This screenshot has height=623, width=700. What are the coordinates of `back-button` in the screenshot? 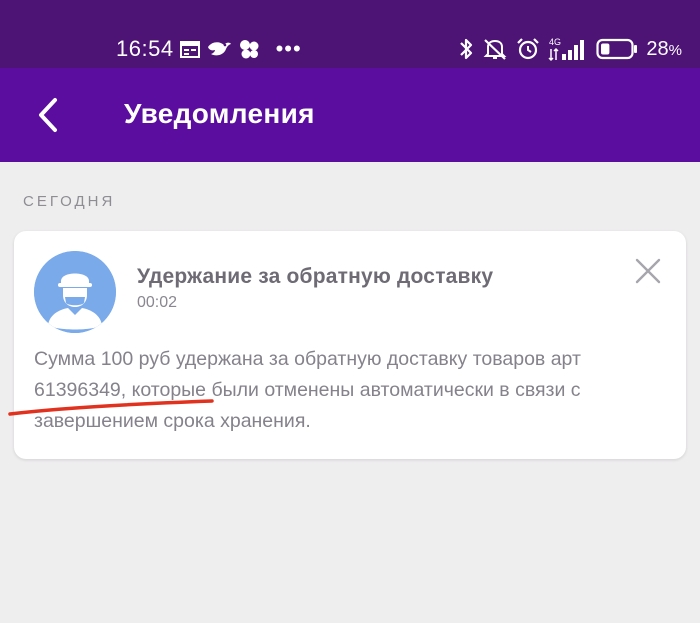 It's located at (48, 115).